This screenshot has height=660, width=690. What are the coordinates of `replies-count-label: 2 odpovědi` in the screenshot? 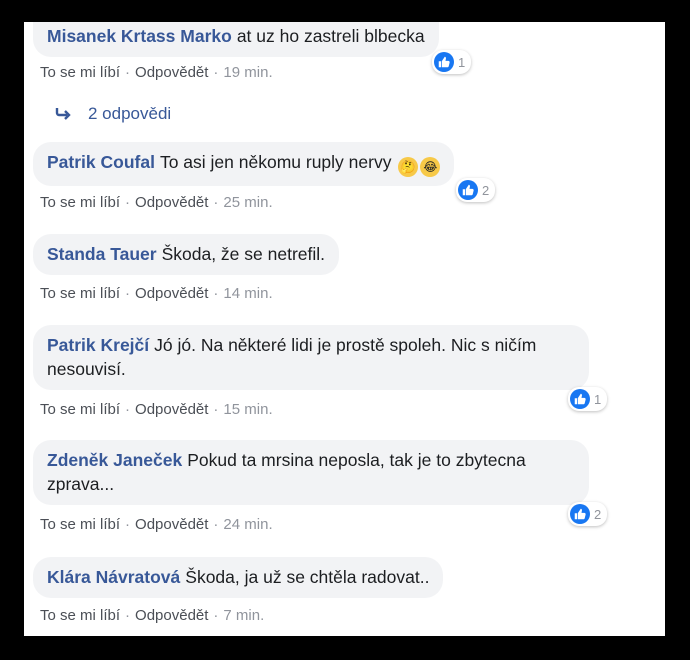 It's located at (130, 113).